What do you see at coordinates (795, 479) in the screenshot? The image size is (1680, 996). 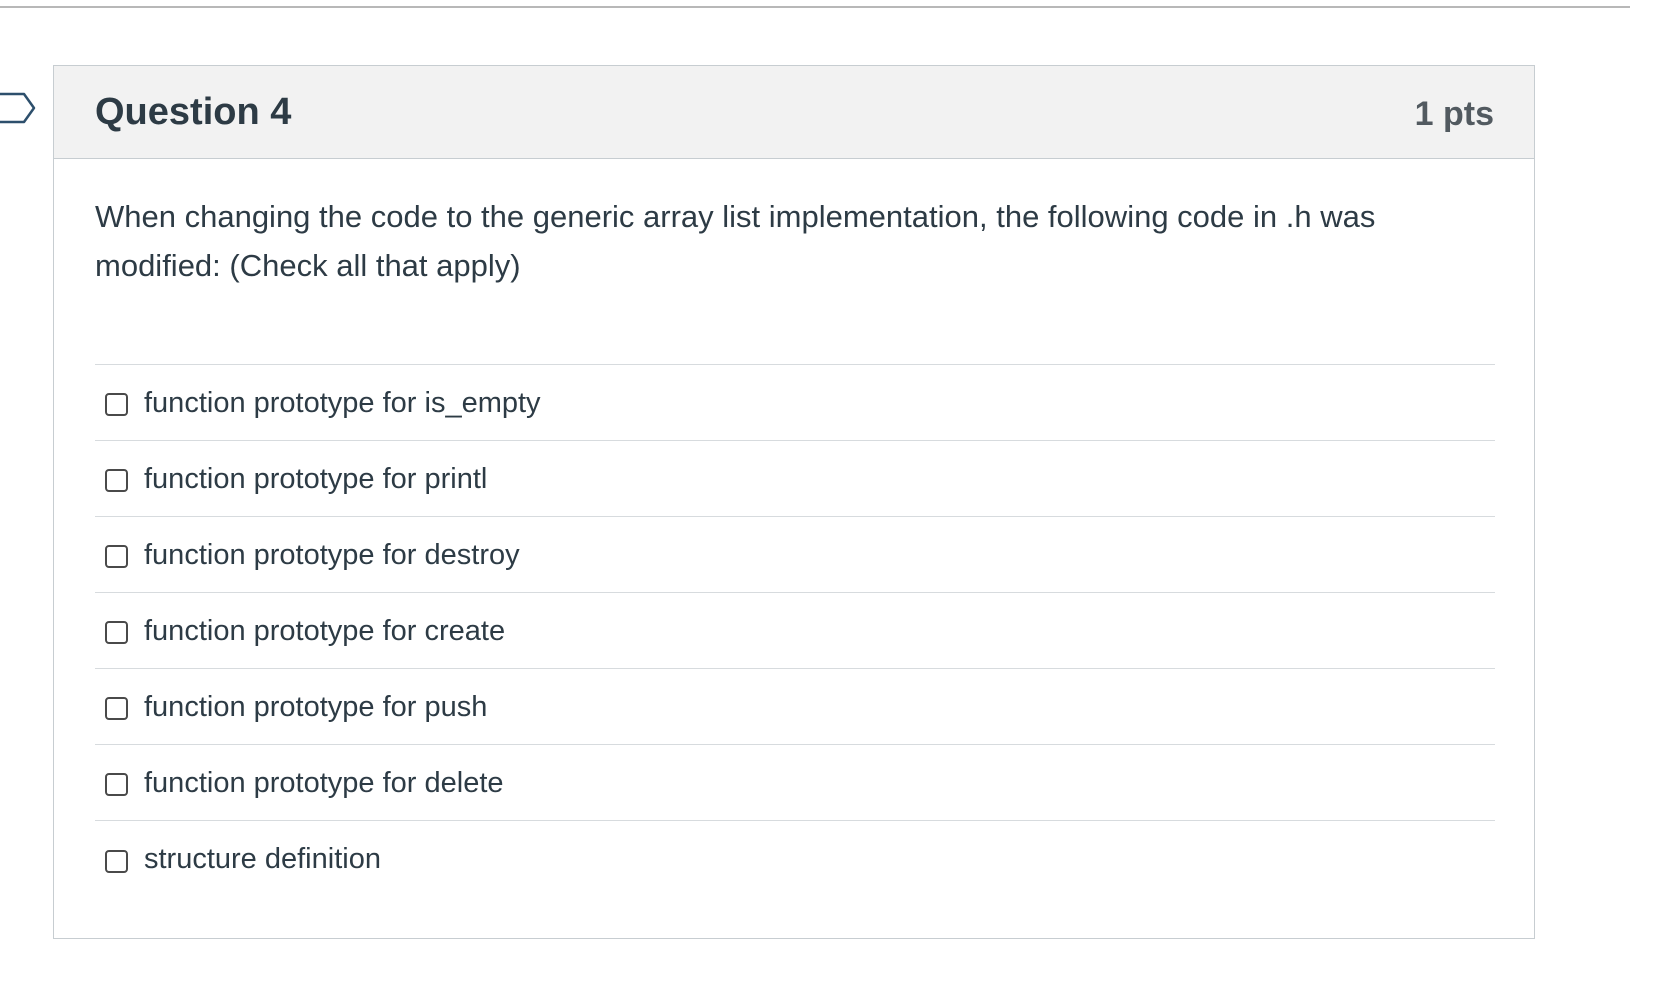 I see `answer-option: function prototype for printl` at bounding box center [795, 479].